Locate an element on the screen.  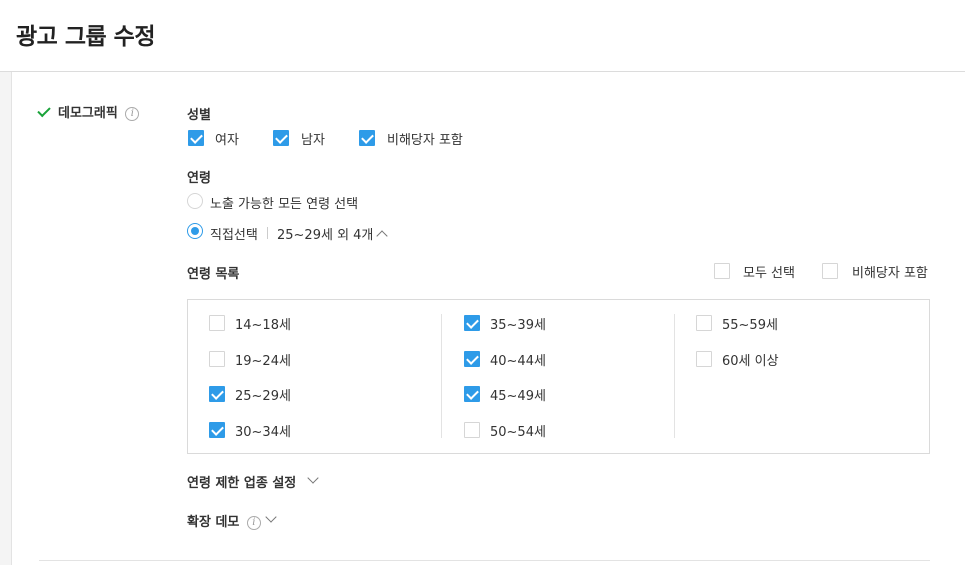
age-40-44-checkbox is located at coordinates (472, 359).